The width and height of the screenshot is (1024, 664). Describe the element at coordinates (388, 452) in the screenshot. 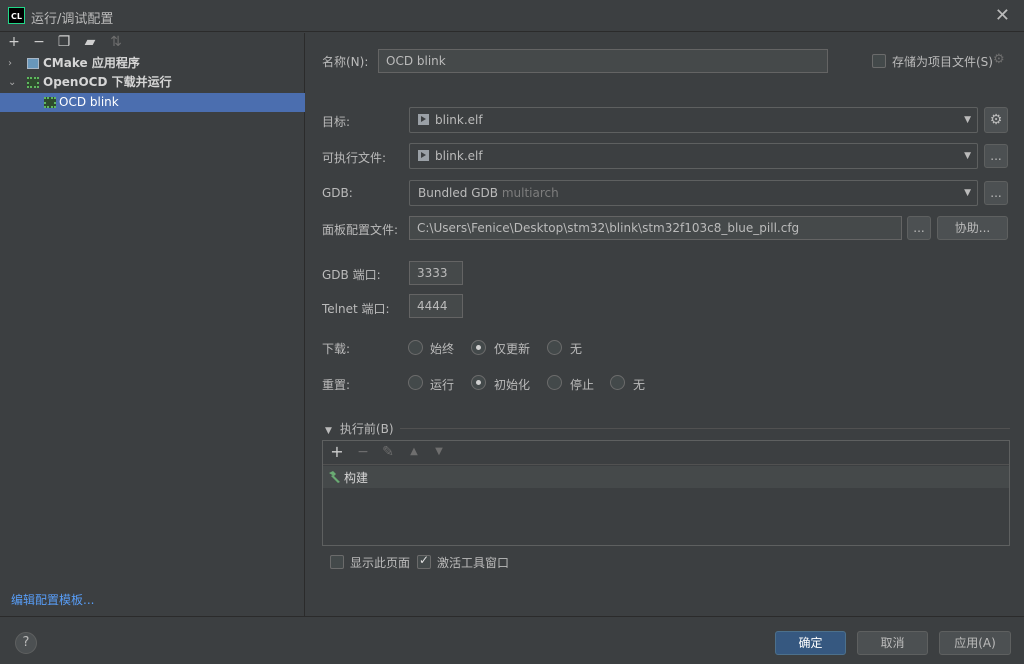

I see `edit-icon: ✎` at that location.